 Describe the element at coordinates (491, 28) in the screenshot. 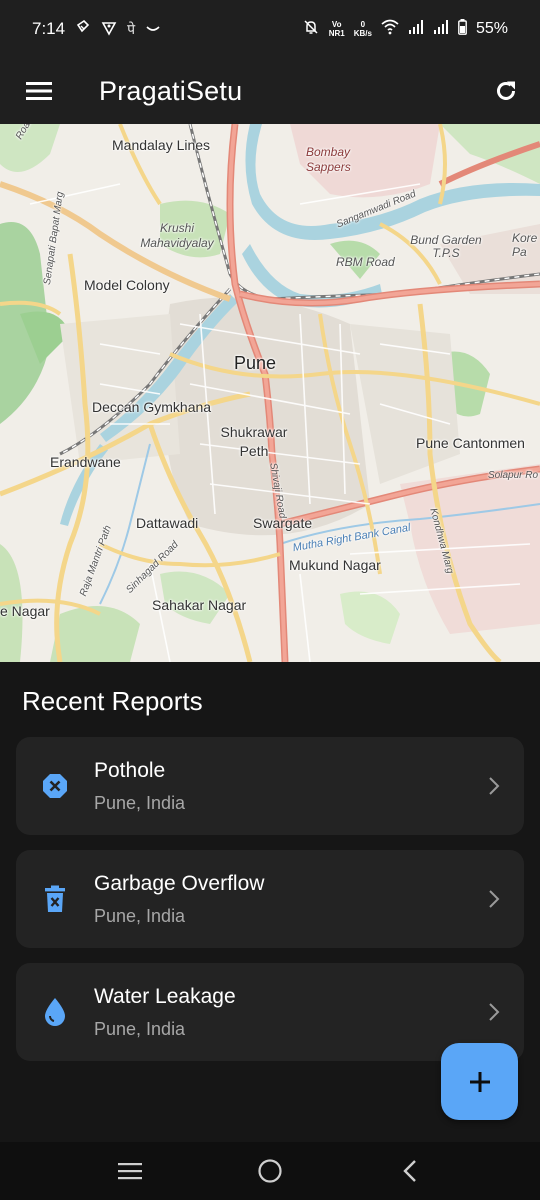

I see `battery-percent: 55%` at that location.